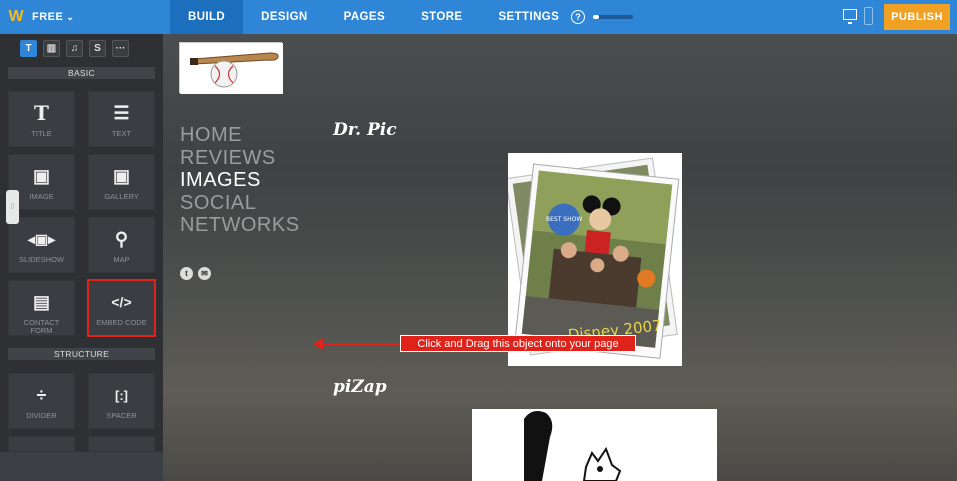 The width and height of the screenshot is (957, 481). What do you see at coordinates (121, 133) in the screenshot?
I see `element-label: TEXT` at bounding box center [121, 133].